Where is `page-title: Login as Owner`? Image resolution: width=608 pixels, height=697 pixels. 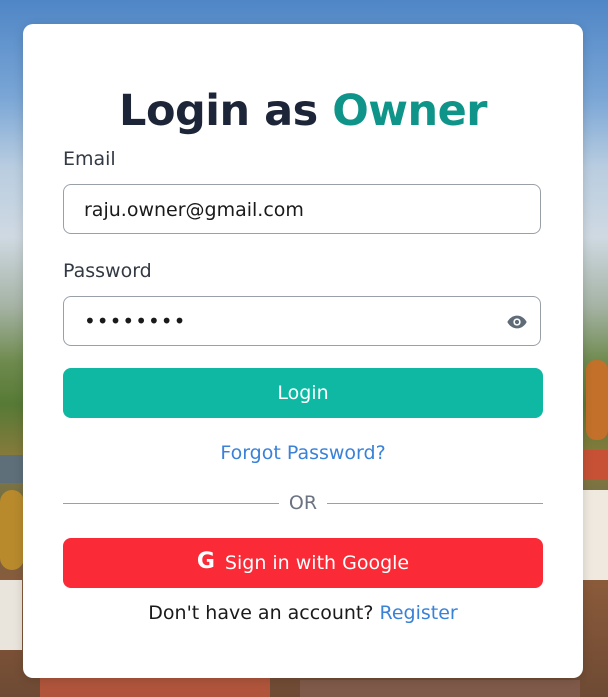
page-title: Login as Owner is located at coordinates (303, 111).